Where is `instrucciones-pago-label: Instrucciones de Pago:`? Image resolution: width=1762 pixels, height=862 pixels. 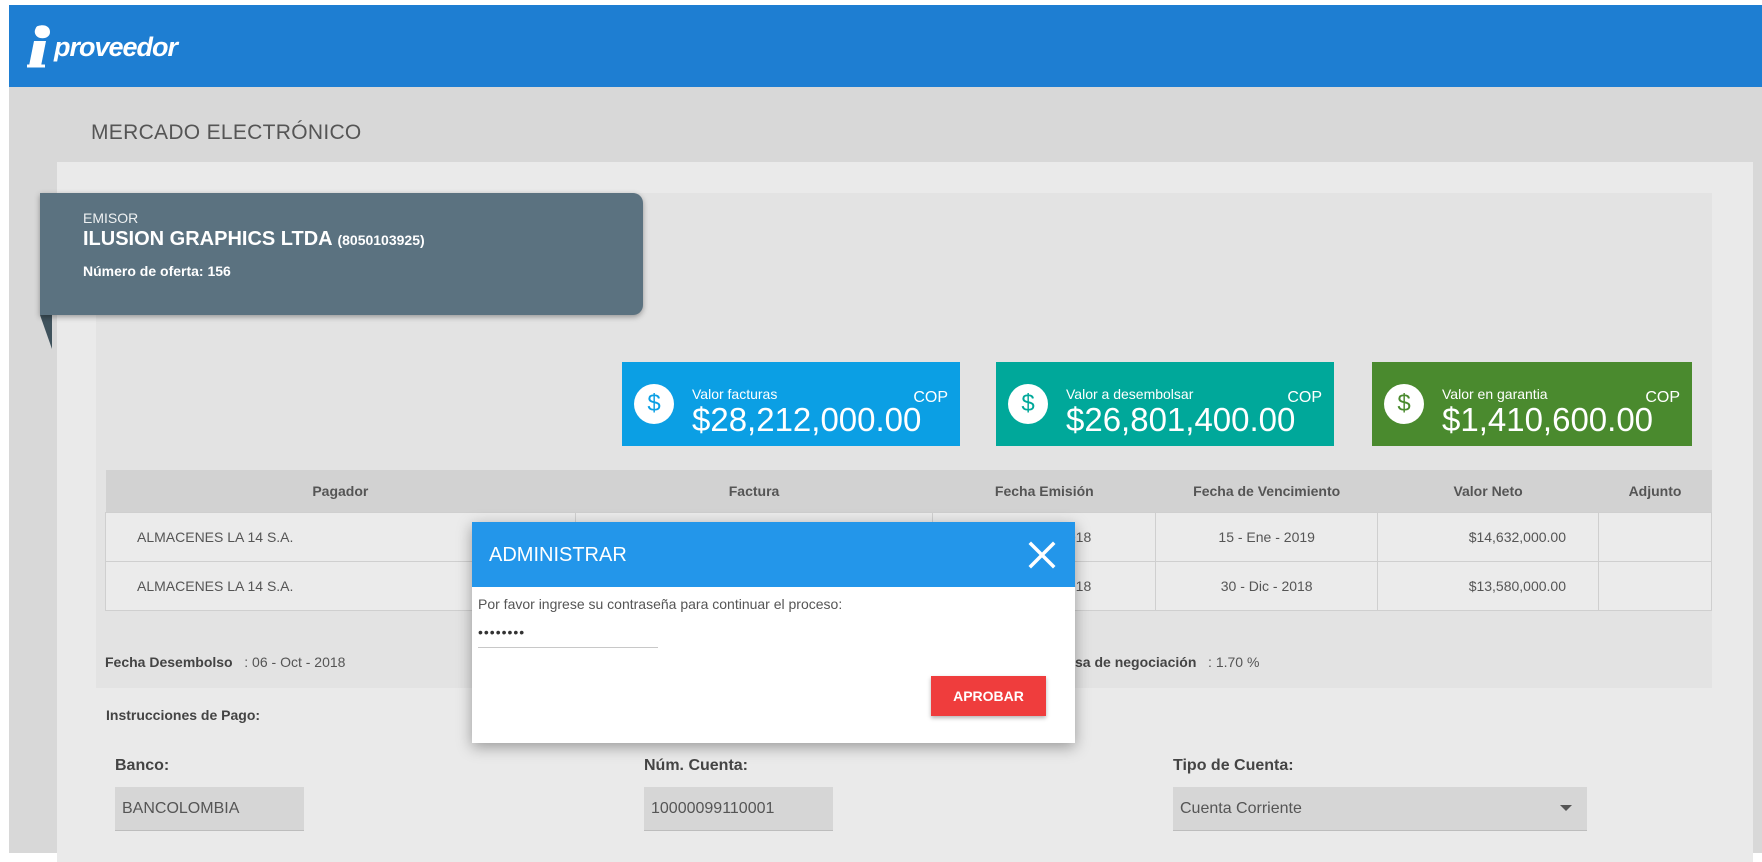 instrucciones-pago-label: Instrucciones de Pago: is located at coordinates (183, 715).